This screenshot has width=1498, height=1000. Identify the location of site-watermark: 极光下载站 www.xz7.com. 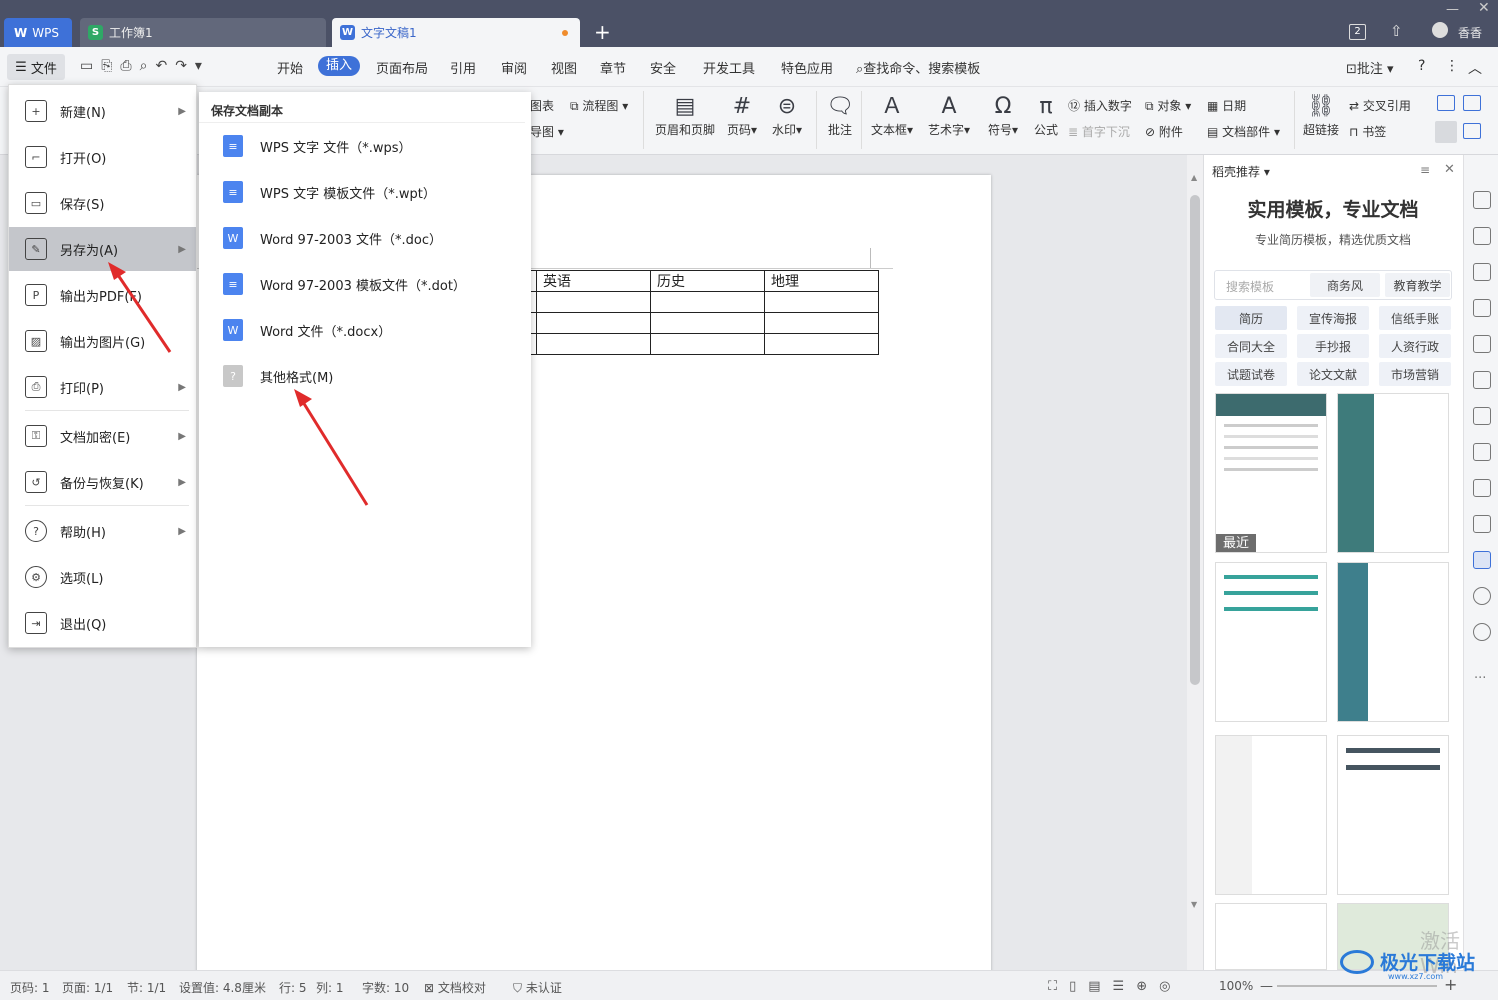
(1415, 964).